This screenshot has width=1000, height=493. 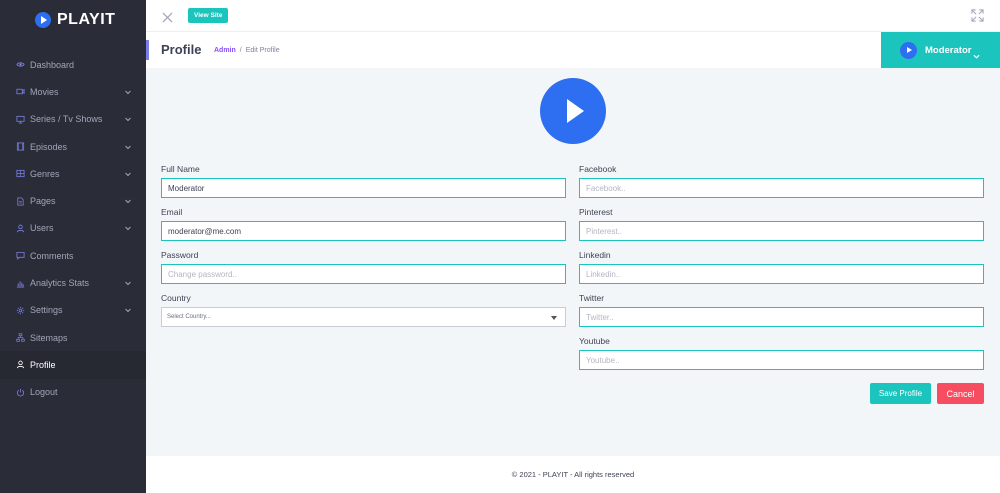 I want to click on sidebar-item-genres: Genres, so click(x=73, y=173).